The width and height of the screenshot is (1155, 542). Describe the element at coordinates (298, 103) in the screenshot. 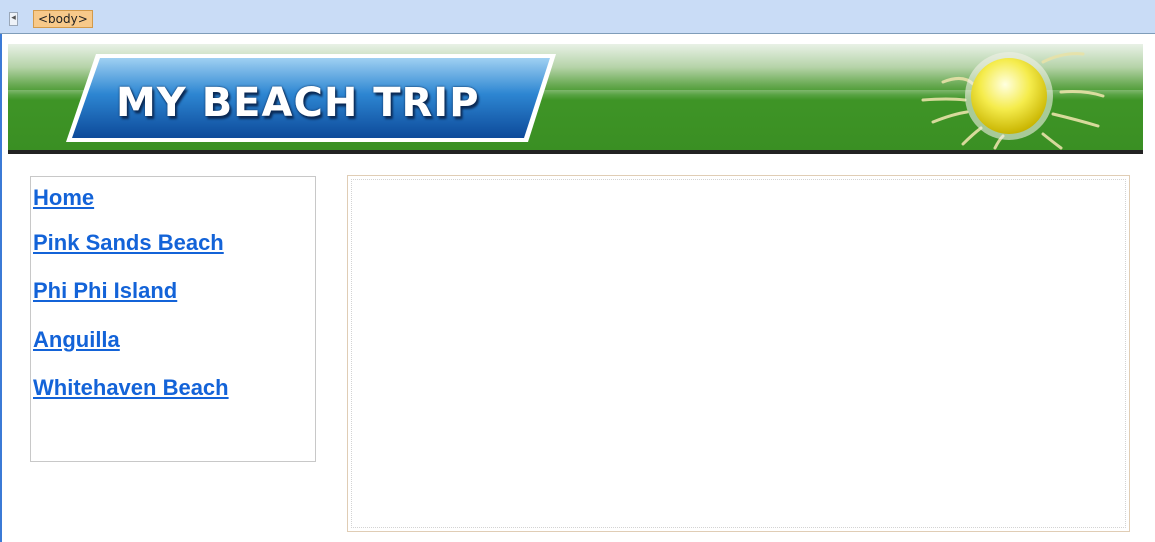

I see `logo-text: MY BEACH TRIP` at that location.